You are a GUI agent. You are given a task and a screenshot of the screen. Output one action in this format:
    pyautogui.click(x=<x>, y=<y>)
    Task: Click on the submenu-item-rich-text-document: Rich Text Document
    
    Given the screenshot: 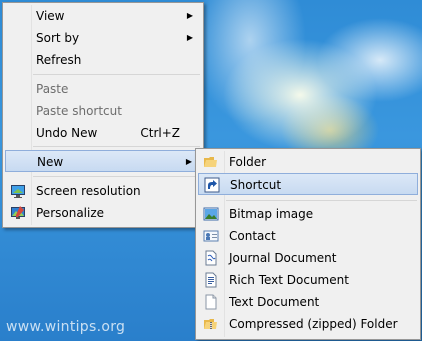 What is the action you would take?
    pyautogui.click(x=308, y=279)
    